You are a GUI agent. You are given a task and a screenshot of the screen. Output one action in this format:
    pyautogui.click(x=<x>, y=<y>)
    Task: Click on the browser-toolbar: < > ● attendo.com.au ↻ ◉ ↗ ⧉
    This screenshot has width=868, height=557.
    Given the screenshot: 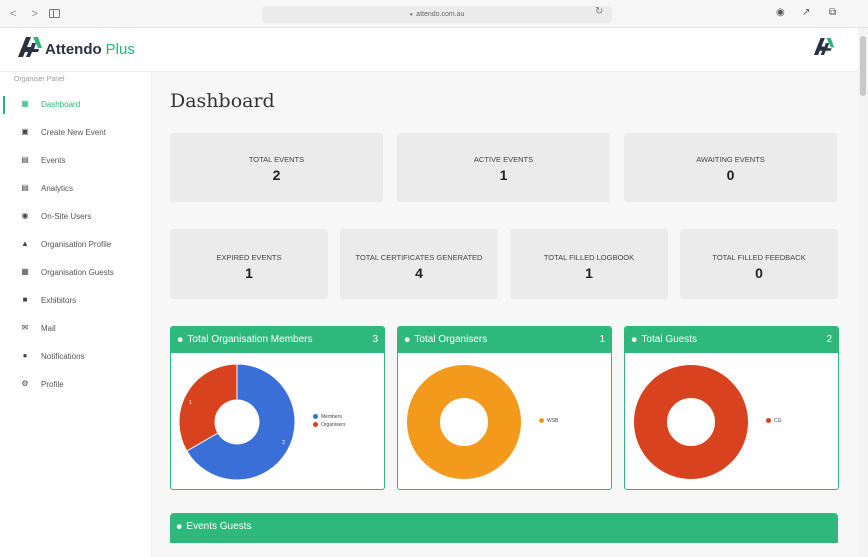 What is the action you would take?
    pyautogui.click(x=434, y=14)
    